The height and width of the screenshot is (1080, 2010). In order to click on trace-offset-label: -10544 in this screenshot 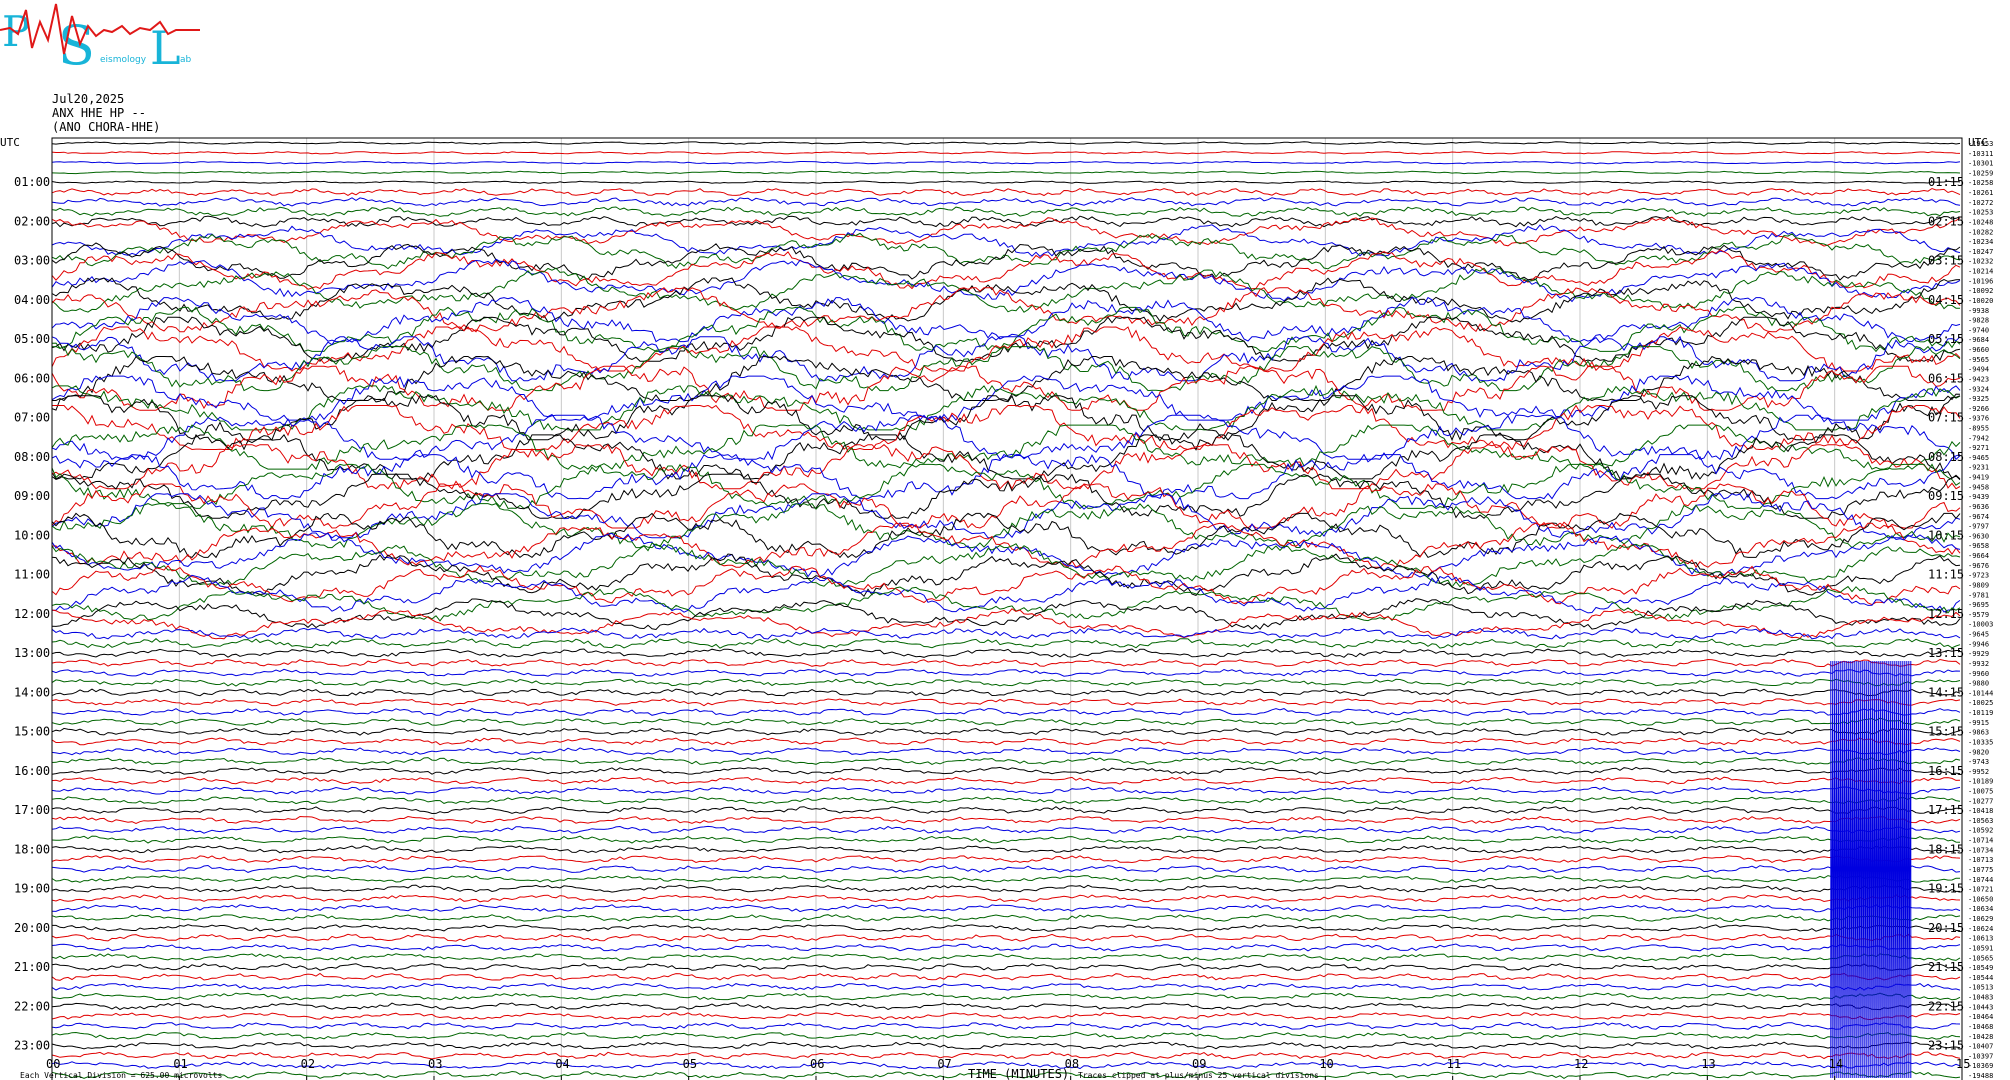, I will do `click(1980, 978)`.